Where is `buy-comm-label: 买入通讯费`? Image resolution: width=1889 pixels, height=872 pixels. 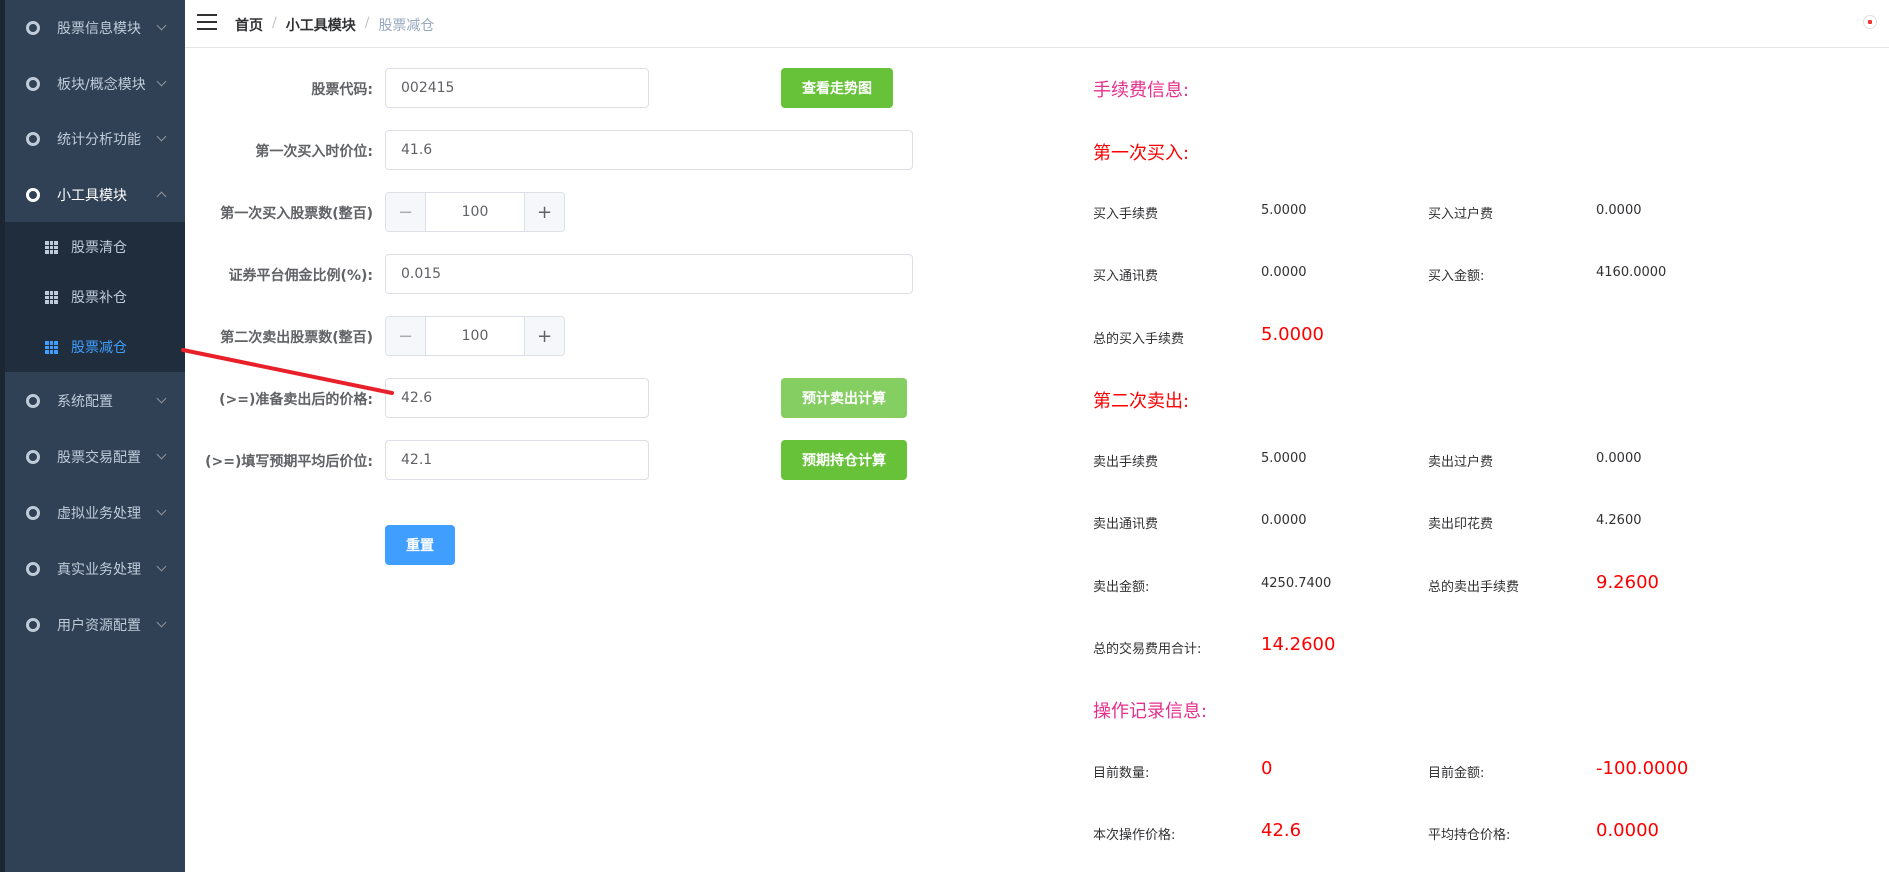 buy-comm-label: 买入通讯费 is located at coordinates (1126, 276).